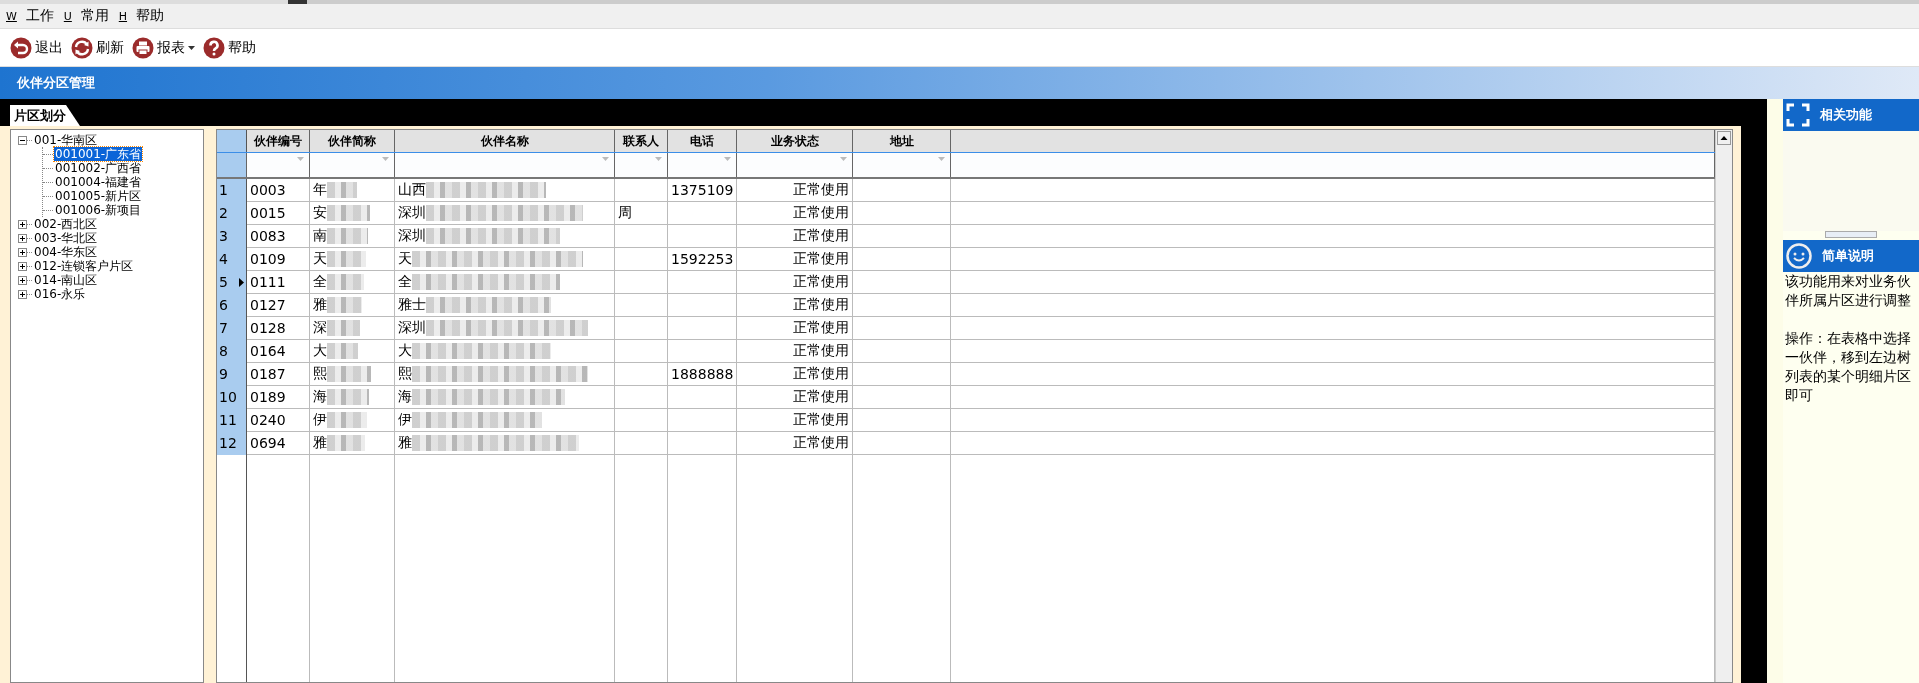  What do you see at coordinates (232, 351) in the screenshot?
I see `row-number: 8` at bounding box center [232, 351].